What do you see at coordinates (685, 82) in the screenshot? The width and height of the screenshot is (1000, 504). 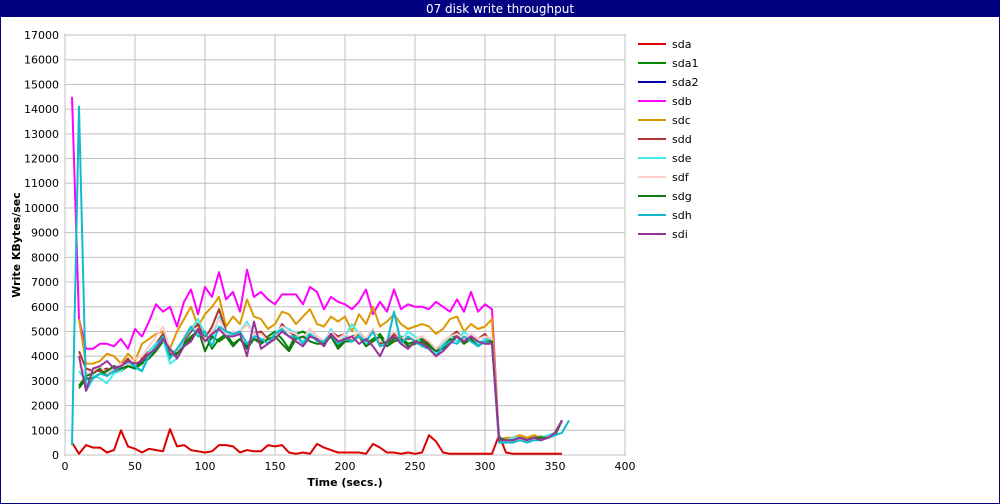 I see `legend-label-sda2: sda2` at bounding box center [685, 82].